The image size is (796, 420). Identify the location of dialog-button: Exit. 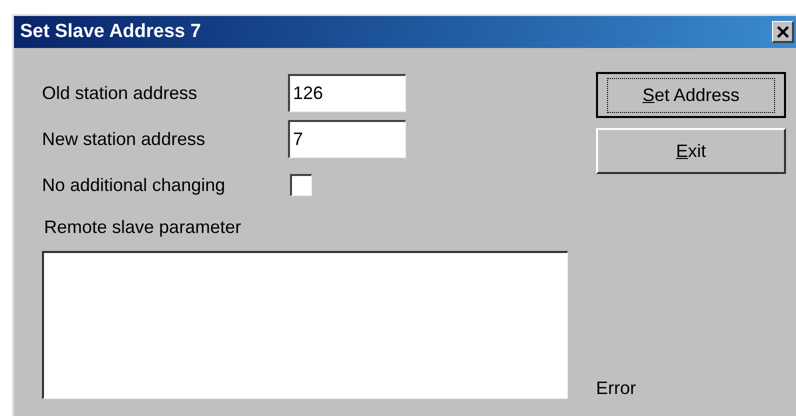
(691, 151).